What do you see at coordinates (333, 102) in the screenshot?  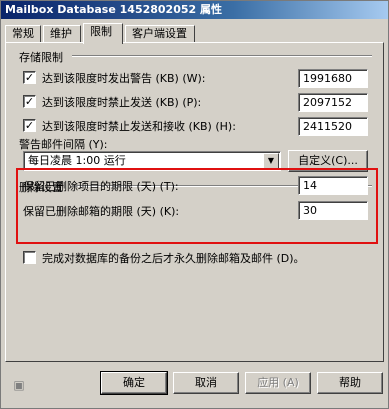 I see `prohibit-send-input: 2097152` at bounding box center [333, 102].